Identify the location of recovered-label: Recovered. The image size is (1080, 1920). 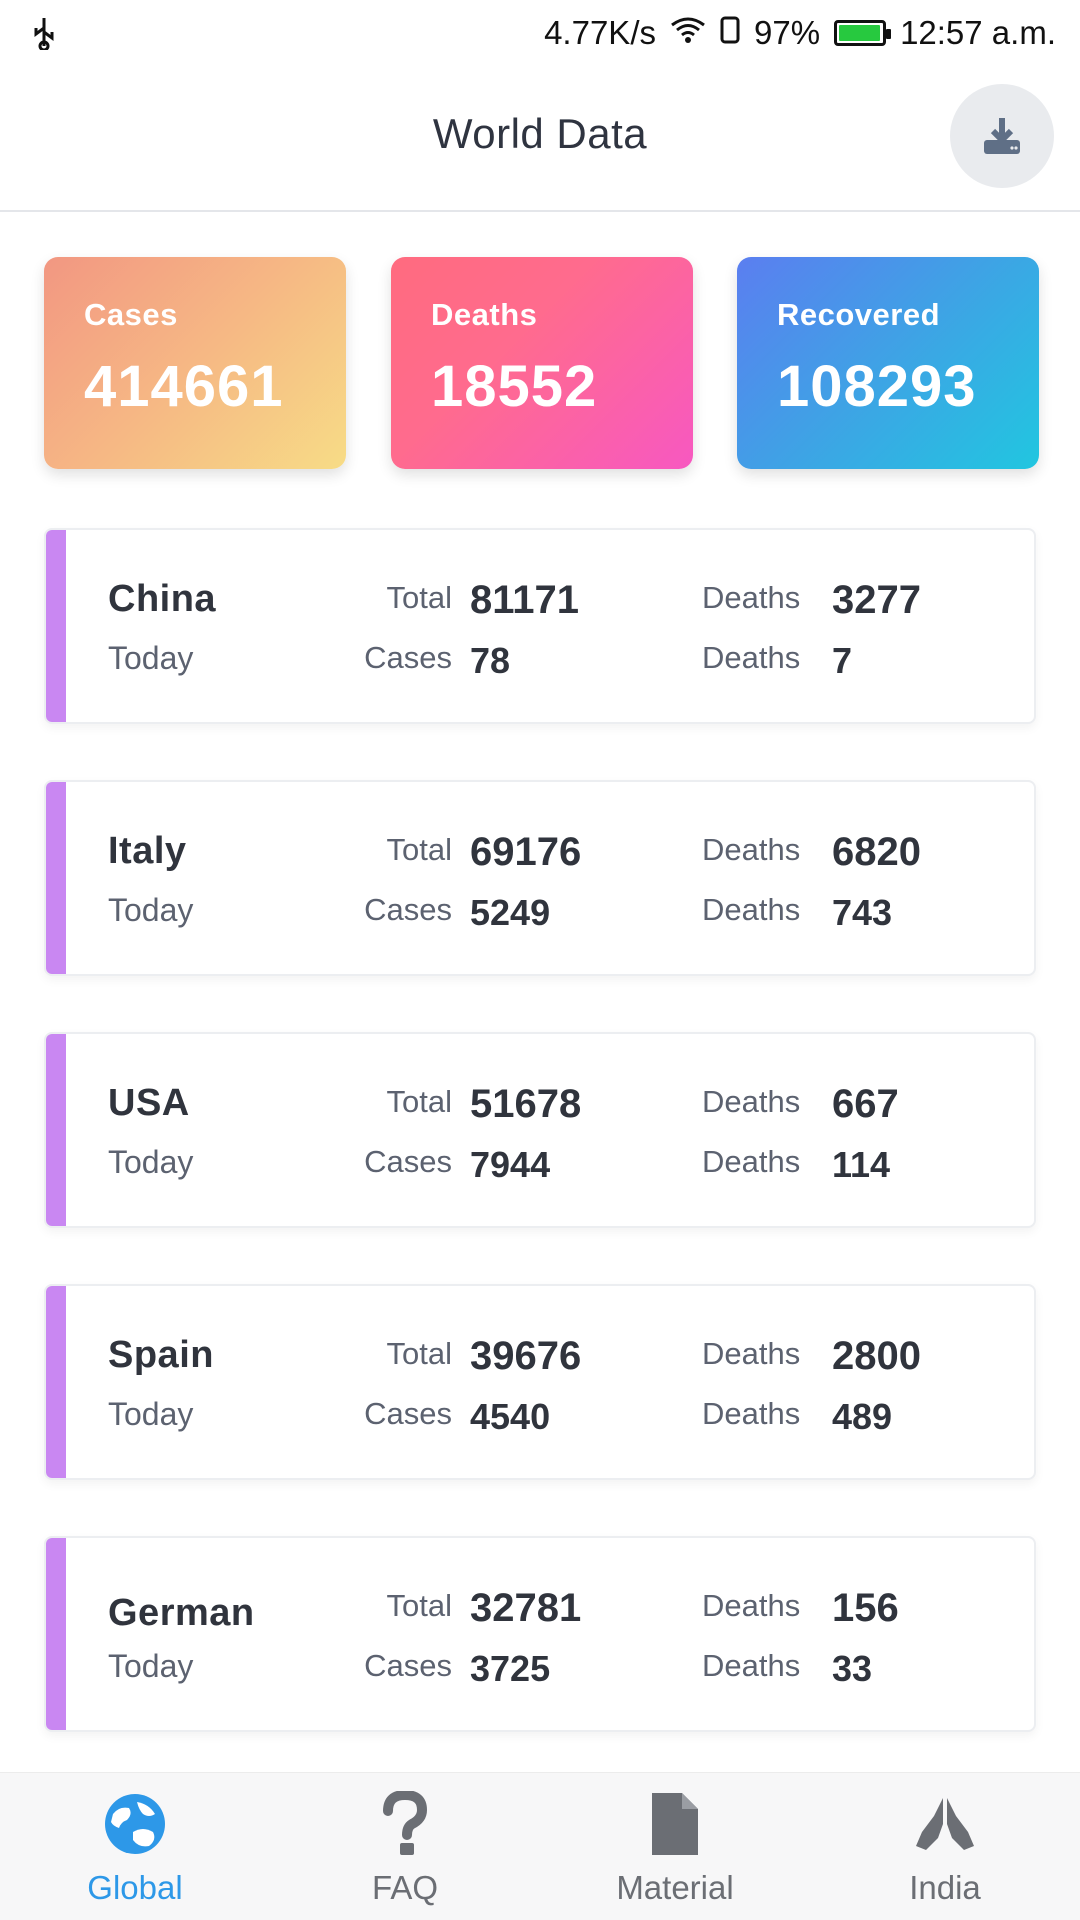
(859, 314).